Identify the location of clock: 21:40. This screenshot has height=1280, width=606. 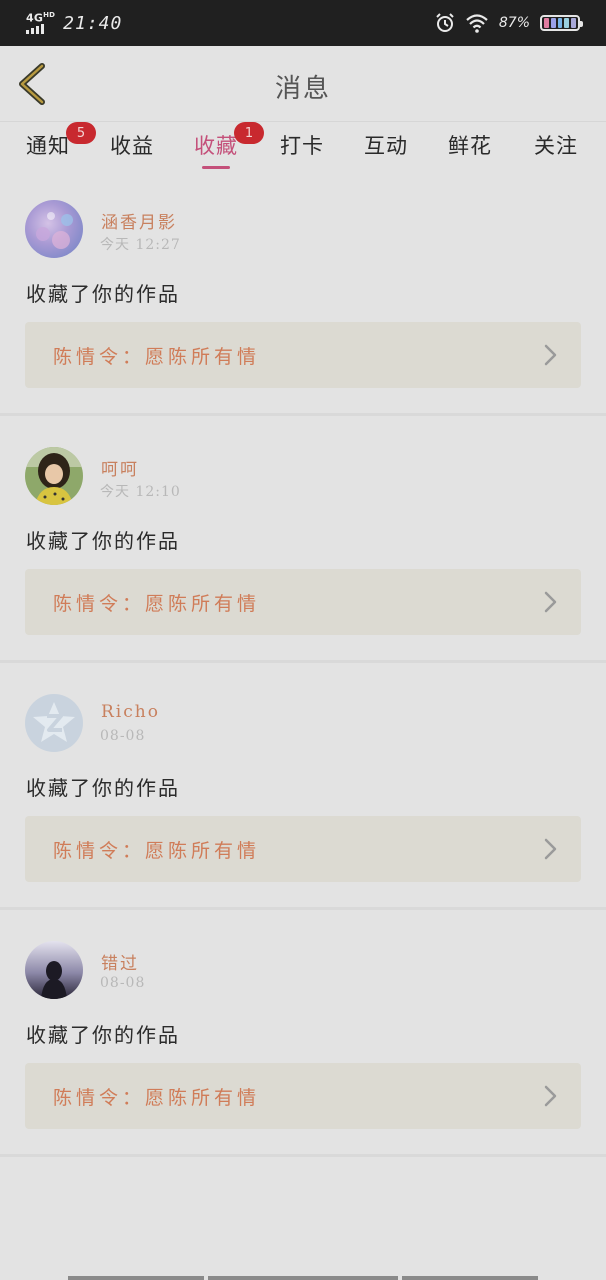
(93, 23).